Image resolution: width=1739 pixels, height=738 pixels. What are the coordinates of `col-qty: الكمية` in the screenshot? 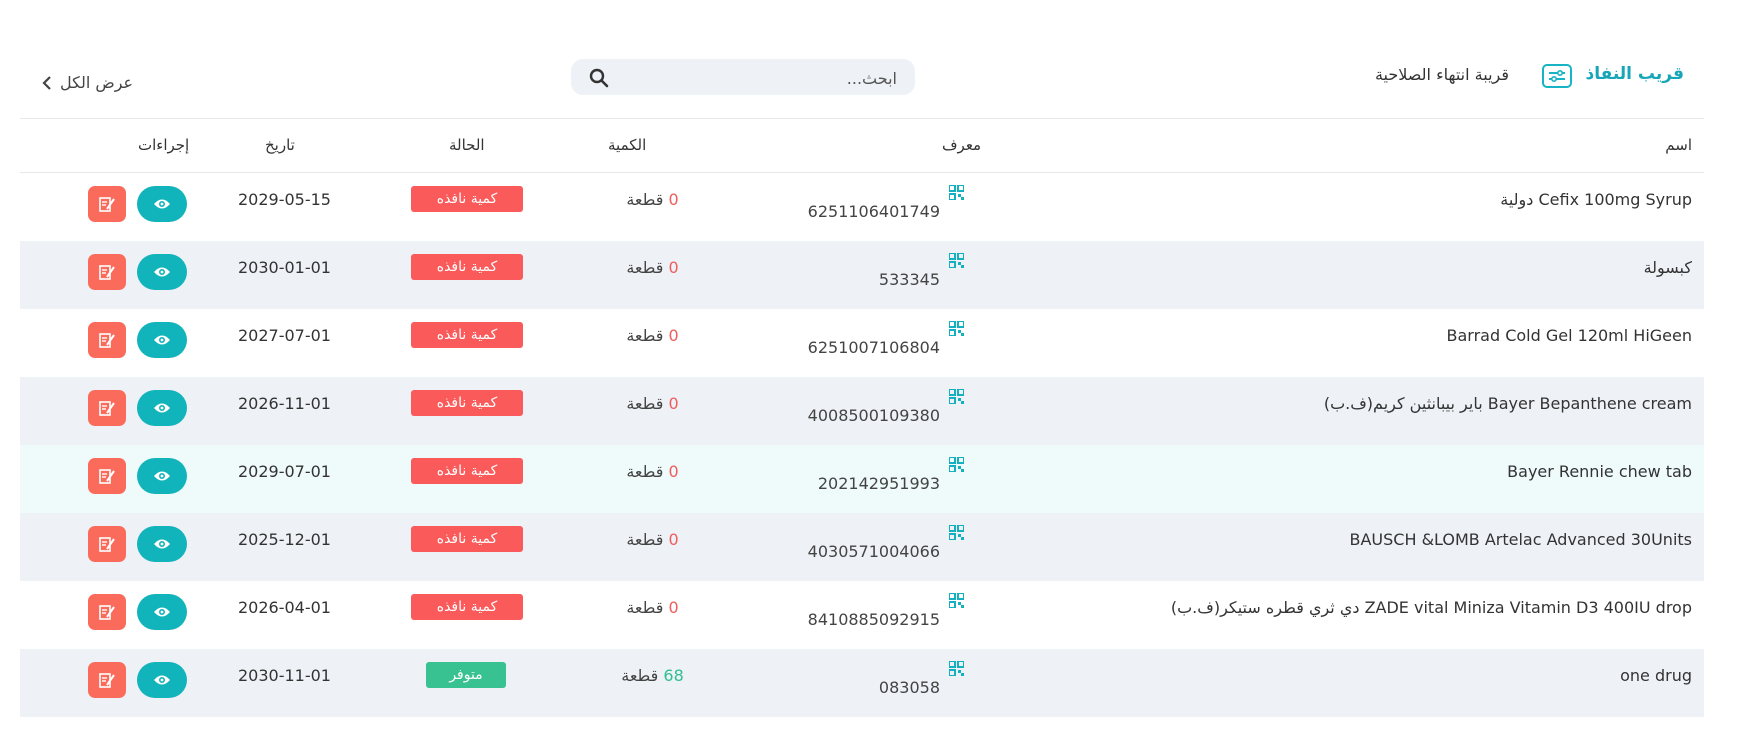 It's located at (627, 145).